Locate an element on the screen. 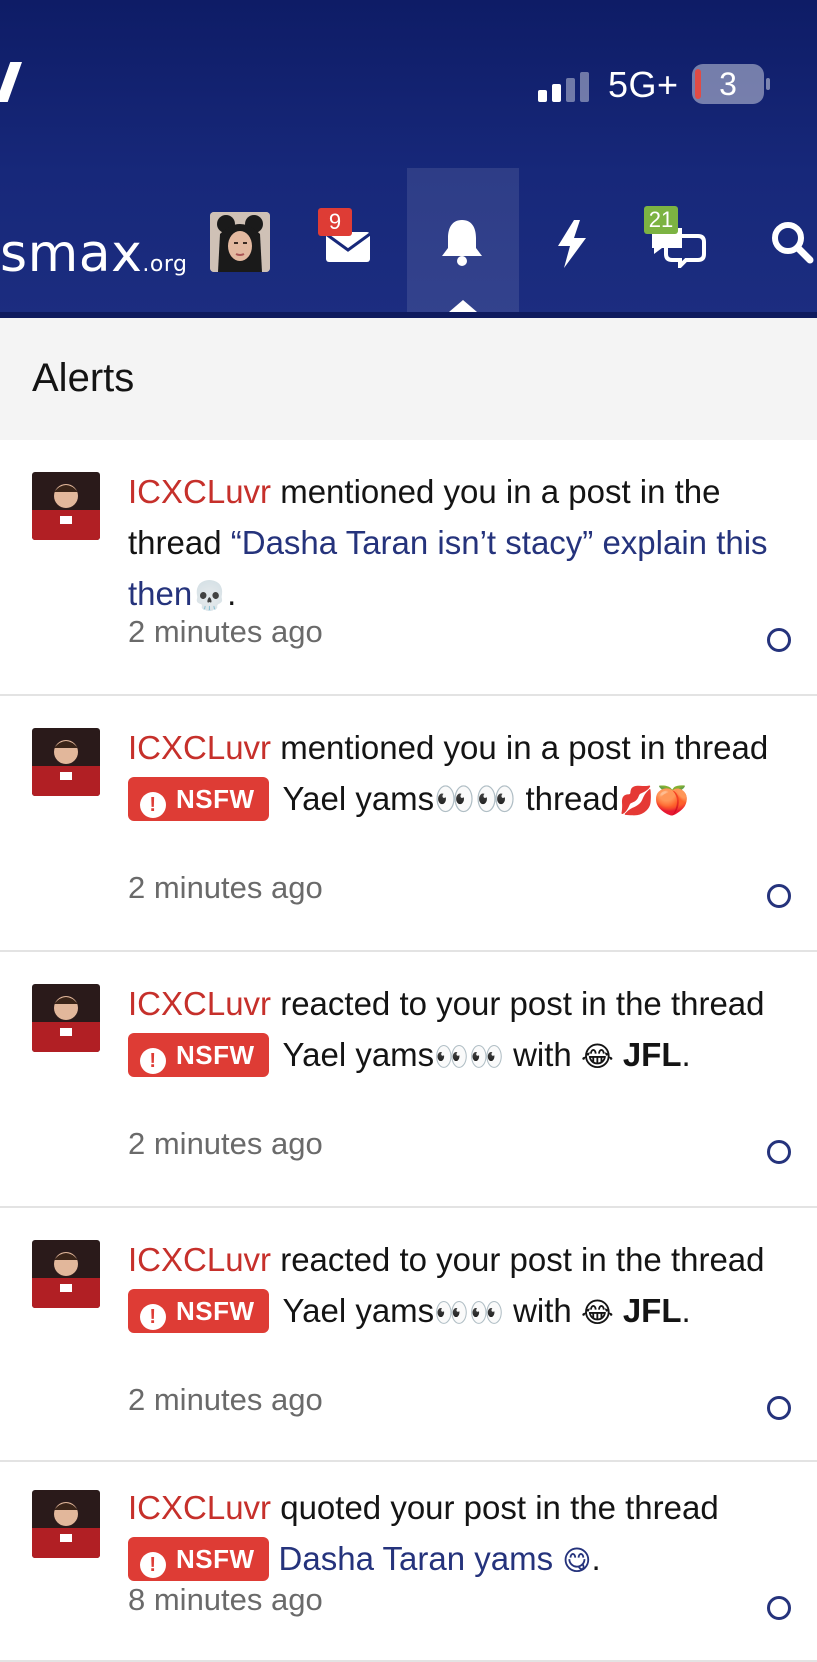 This screenshot has height=1662, width=817. thread-link: Yael yams👀👀 thread💋🍑 is located at coordinates (486, 798).